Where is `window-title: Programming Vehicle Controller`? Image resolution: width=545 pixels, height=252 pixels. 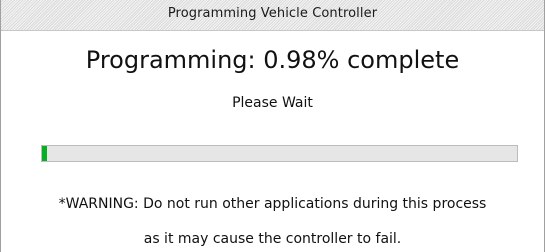
window-title: Programming Vehicle Controller is located at coordinates (272, 13).